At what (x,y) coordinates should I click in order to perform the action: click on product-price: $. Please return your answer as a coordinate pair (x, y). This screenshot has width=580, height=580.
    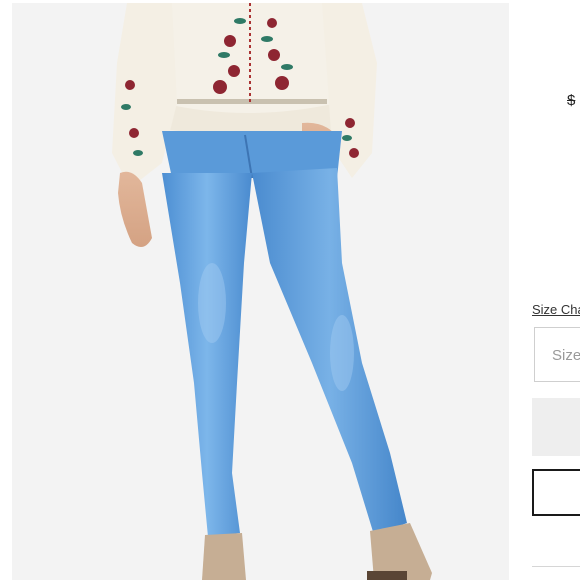
    Looking at the image, I should click on (571, 100).